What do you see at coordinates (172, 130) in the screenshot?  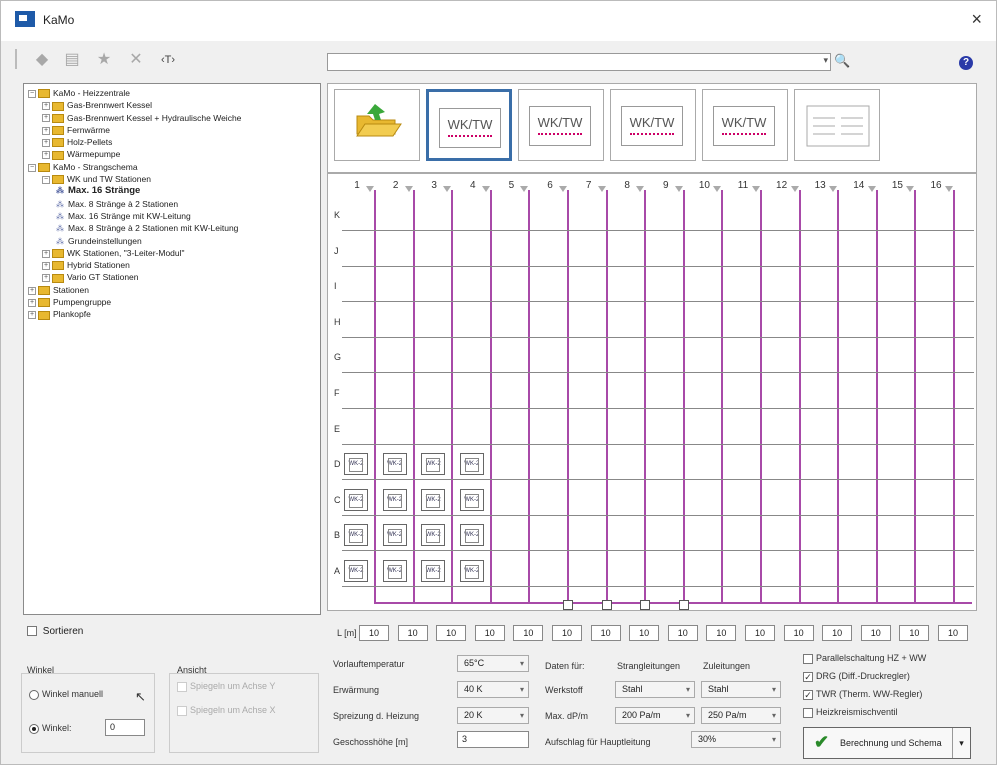 I see `tree-item: + Fernwärme` at bounding box center [172, 130].